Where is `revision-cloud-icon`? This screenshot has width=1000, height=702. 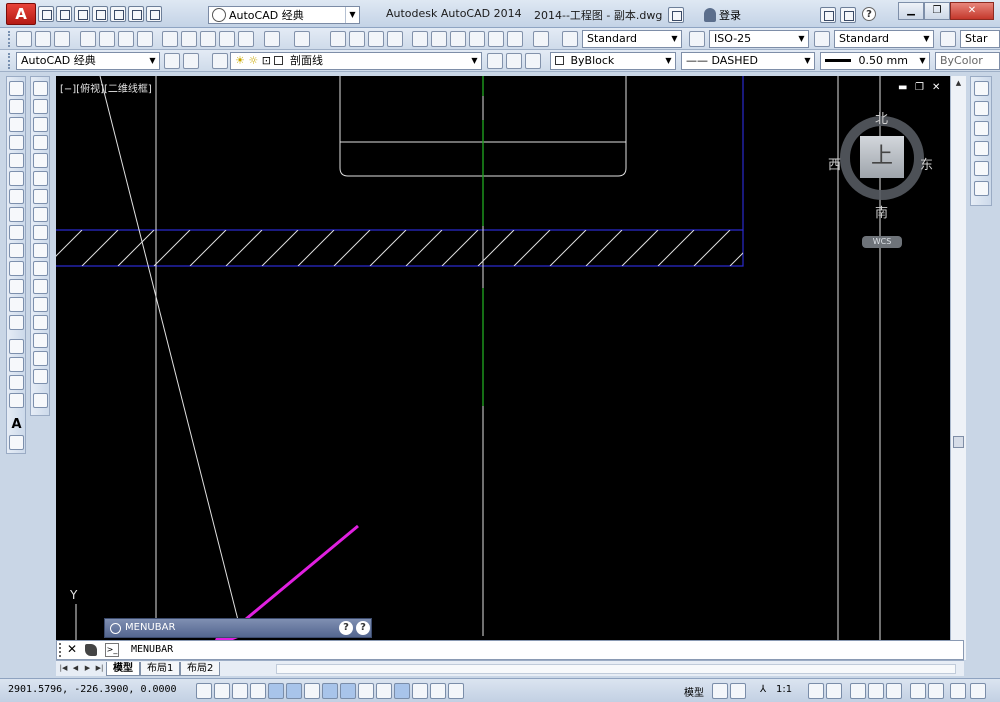 revision-cloud-icon is located at coordinates (16, 214).